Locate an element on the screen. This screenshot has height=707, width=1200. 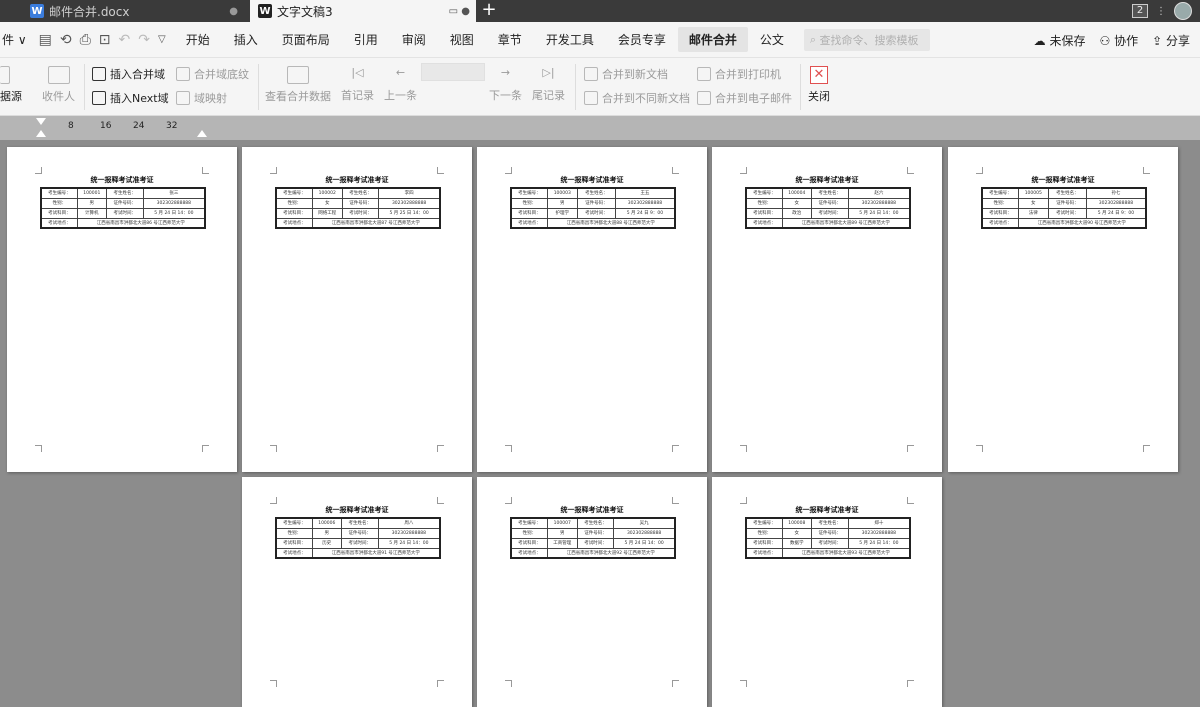
ruler-tick: 24 is located at coordinates (139, 126).